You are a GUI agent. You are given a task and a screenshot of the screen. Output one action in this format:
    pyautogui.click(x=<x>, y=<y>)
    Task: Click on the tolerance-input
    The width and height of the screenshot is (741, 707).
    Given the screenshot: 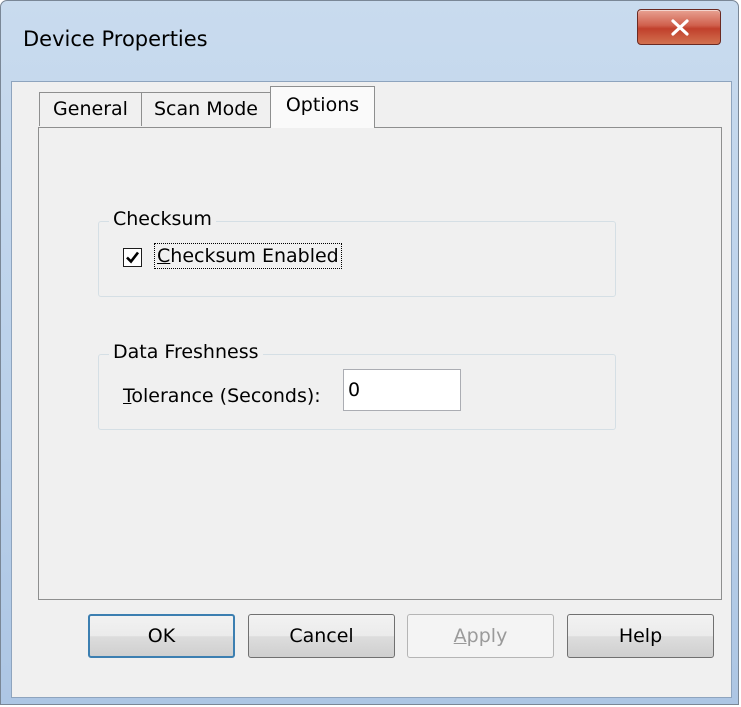 What is the action you would take?
    pyautogui.click(x=402, y=390)
    